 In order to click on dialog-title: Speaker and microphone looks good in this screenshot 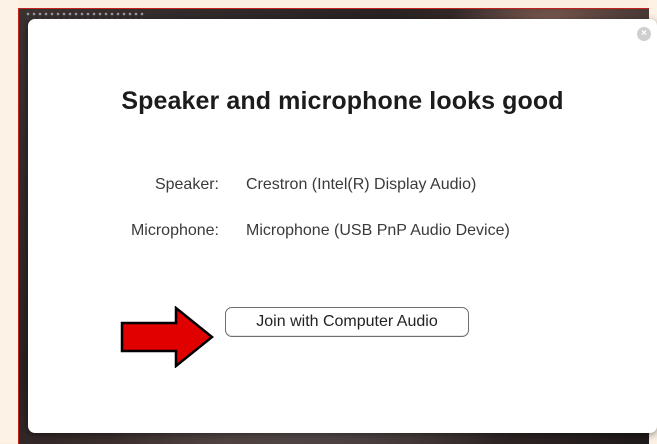, I will do `click(342, 101)`.